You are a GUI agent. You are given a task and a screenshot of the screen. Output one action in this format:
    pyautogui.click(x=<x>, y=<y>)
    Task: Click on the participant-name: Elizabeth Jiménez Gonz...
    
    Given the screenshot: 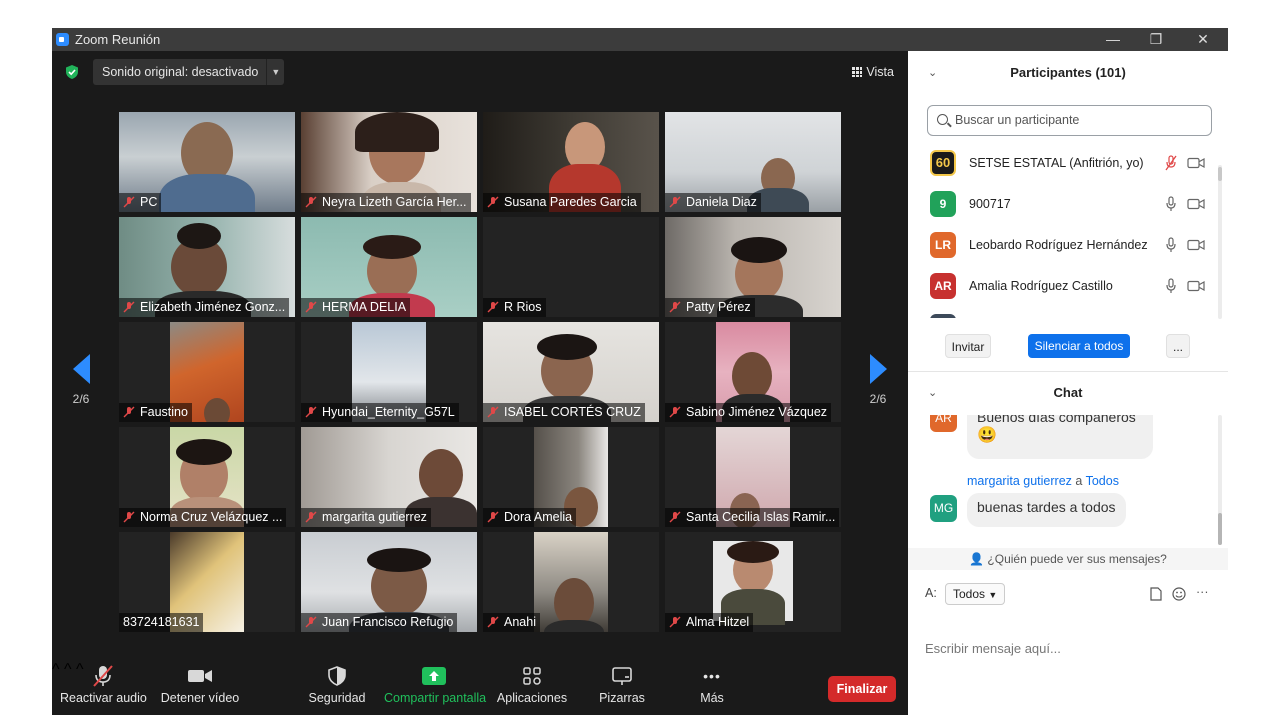 What is the action you would take?
    pyautogui.click(x=213, y=307)
    